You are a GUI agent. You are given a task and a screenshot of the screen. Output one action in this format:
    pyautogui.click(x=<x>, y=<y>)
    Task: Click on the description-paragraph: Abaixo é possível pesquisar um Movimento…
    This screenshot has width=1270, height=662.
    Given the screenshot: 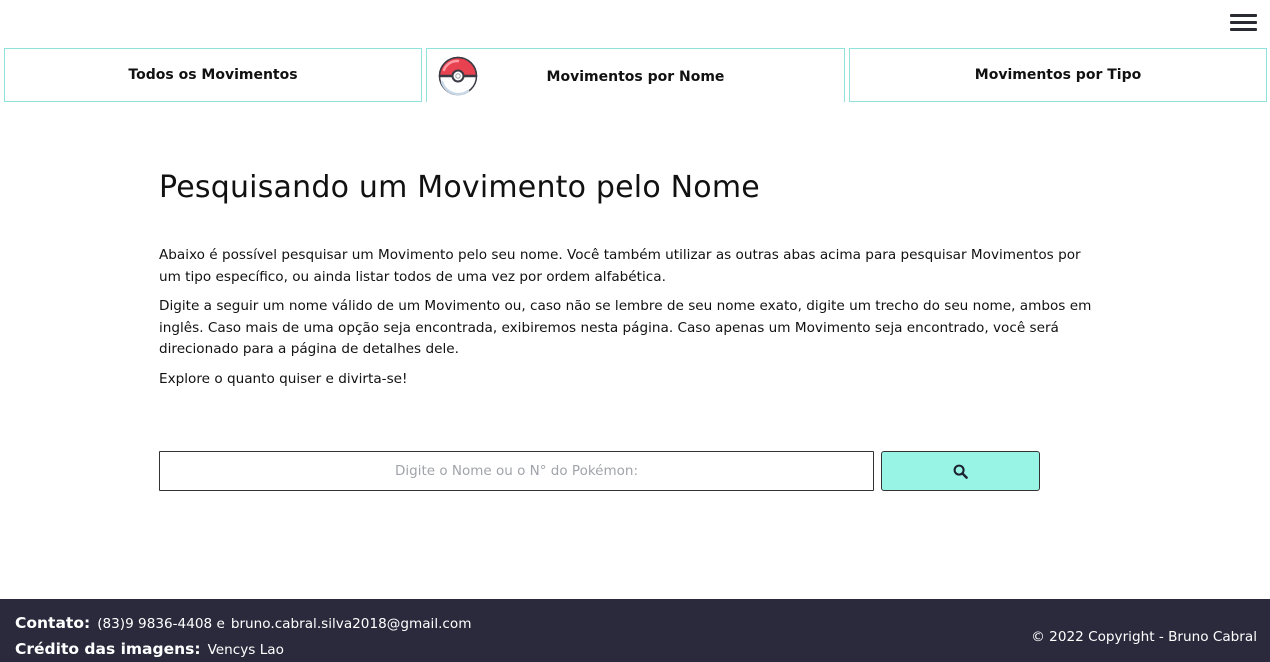 What is the action you would take?
    pyautogui.click(x=620, y=266)
    